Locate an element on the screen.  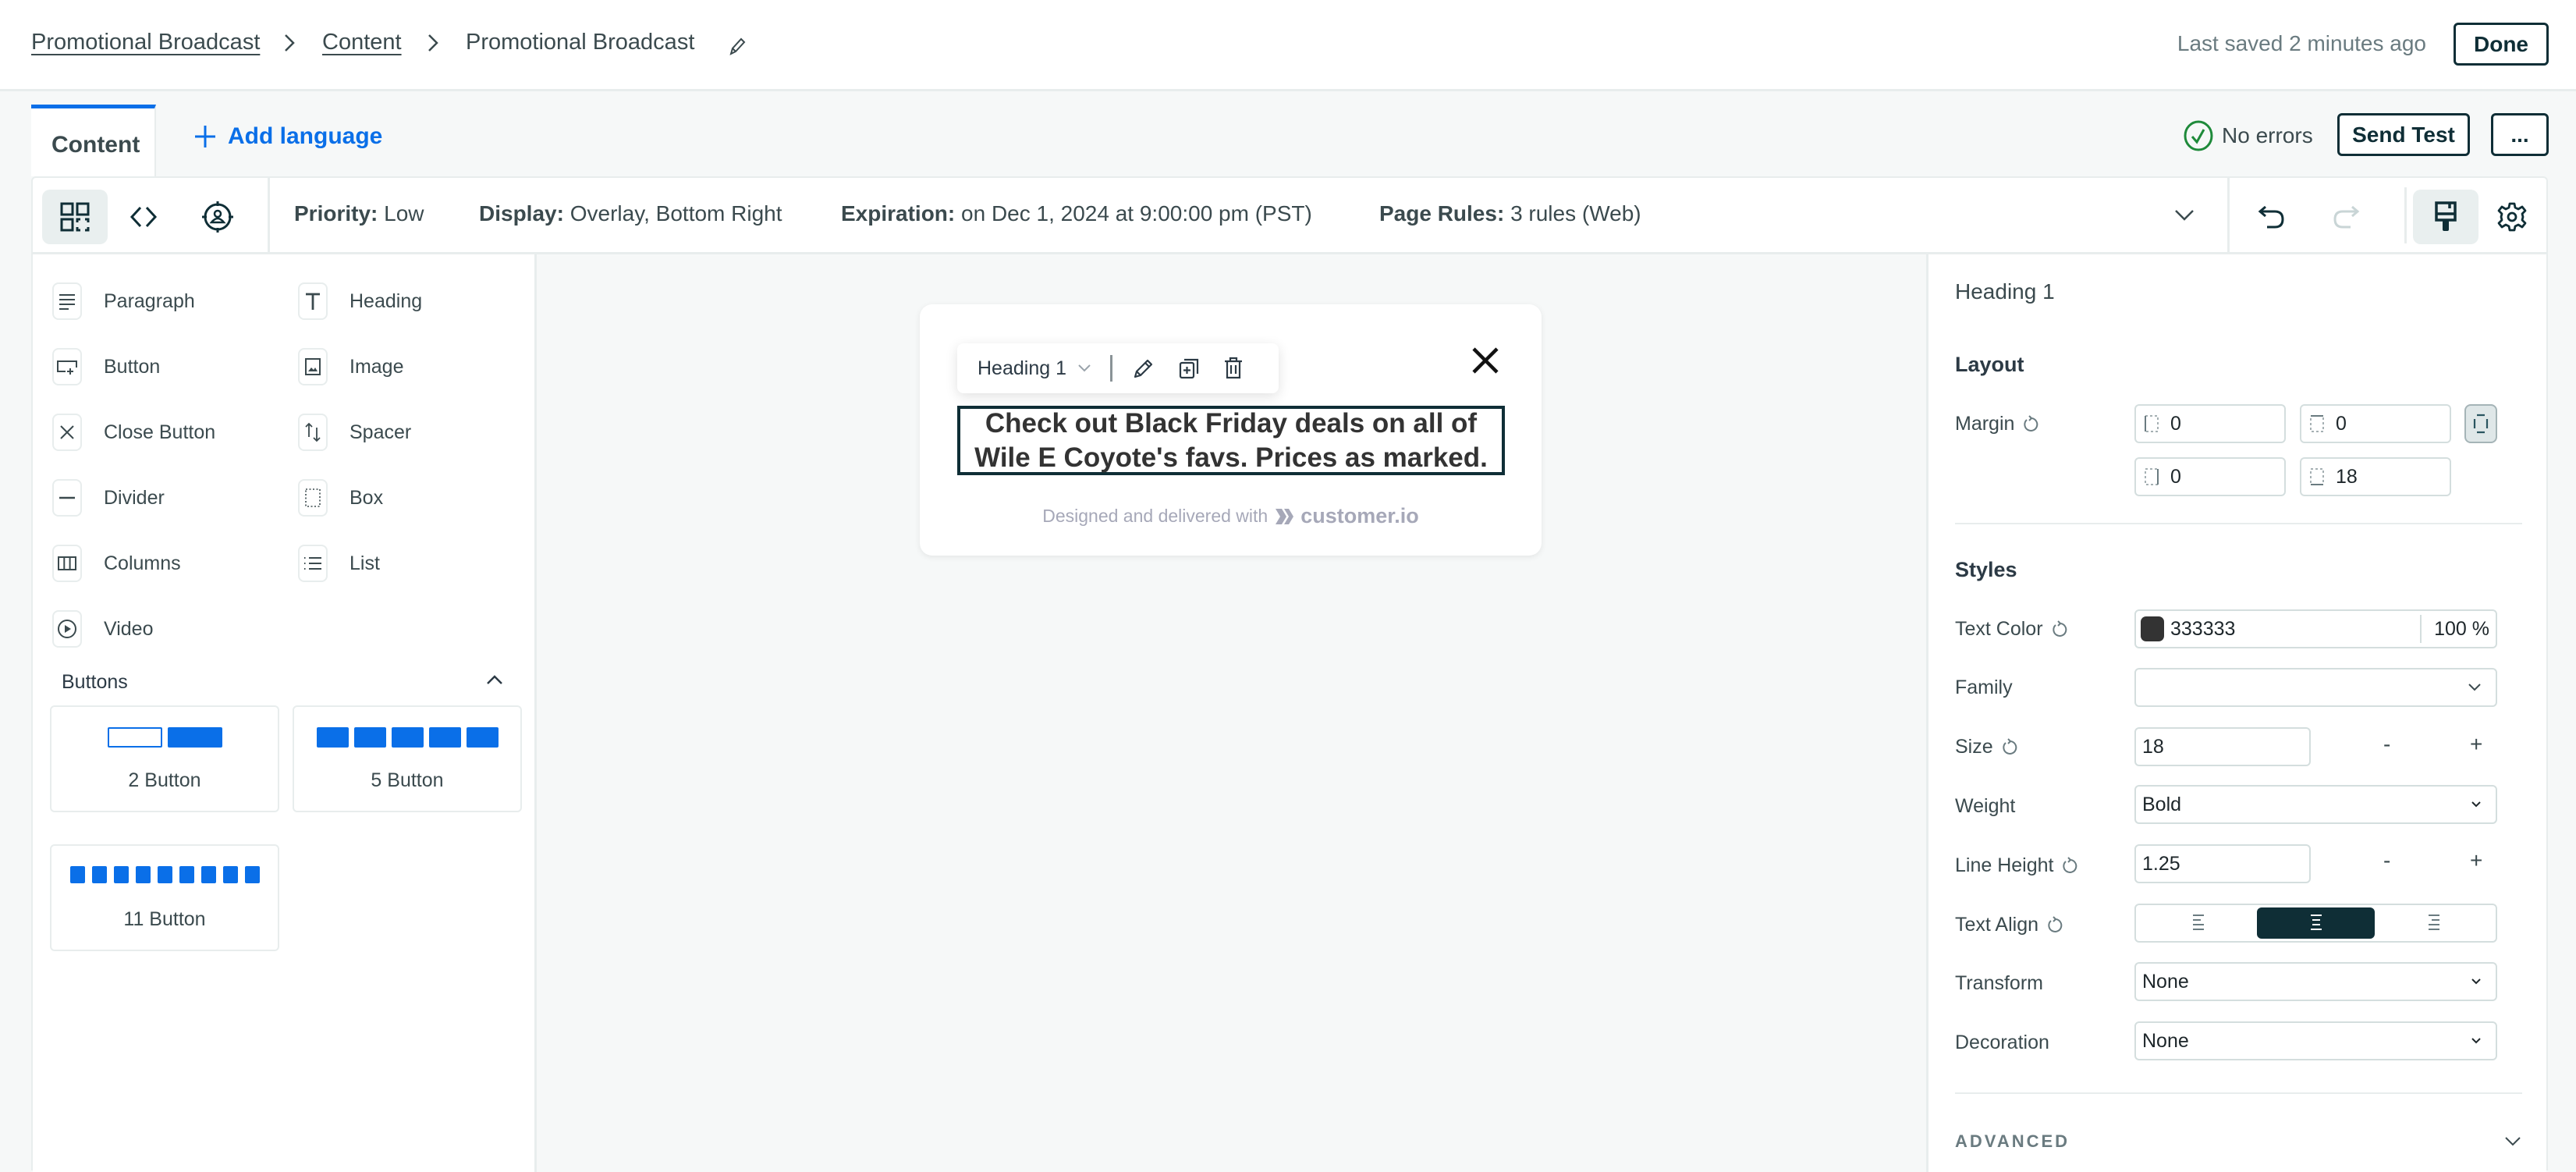
button-preset-11: 11 Button is located at coordinates (164, 897).